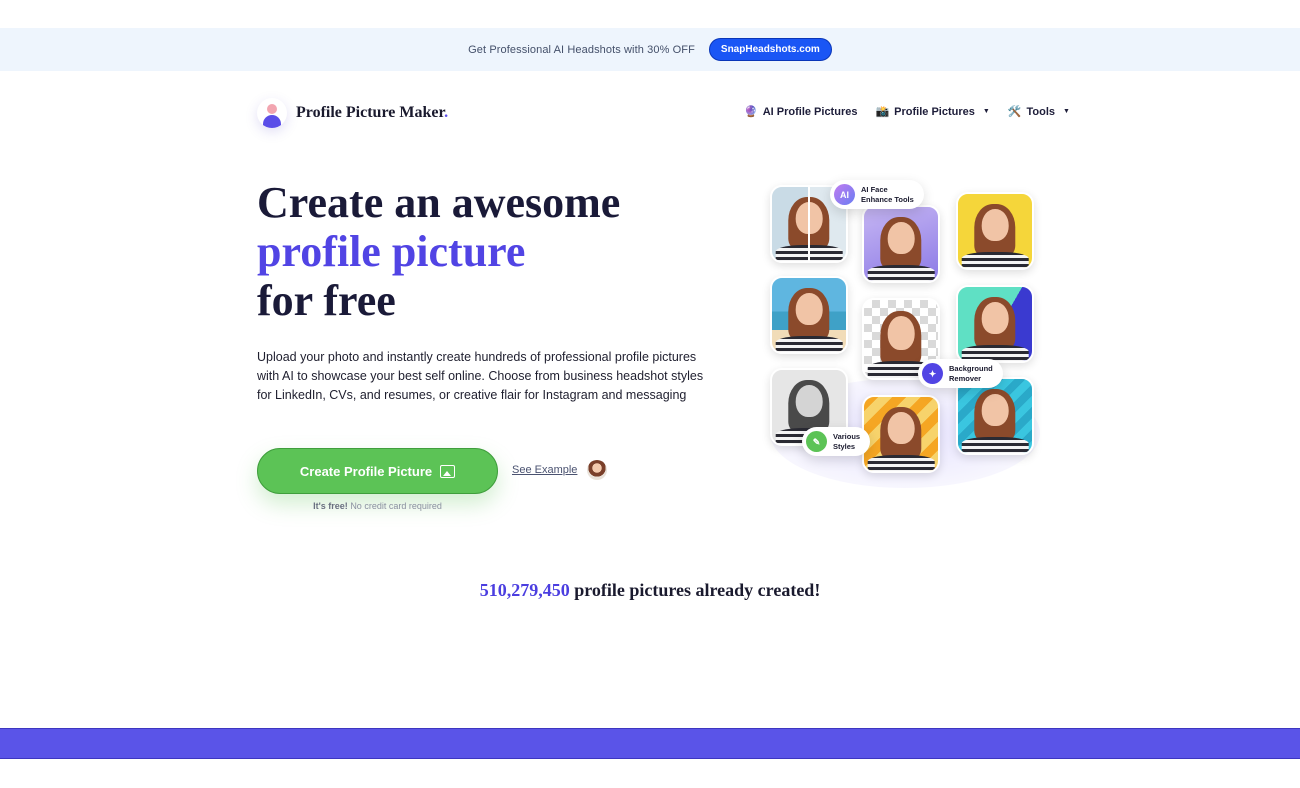 The image size is (1300, 788). I want to click on collage-tile-yellow, so click(995, 231).